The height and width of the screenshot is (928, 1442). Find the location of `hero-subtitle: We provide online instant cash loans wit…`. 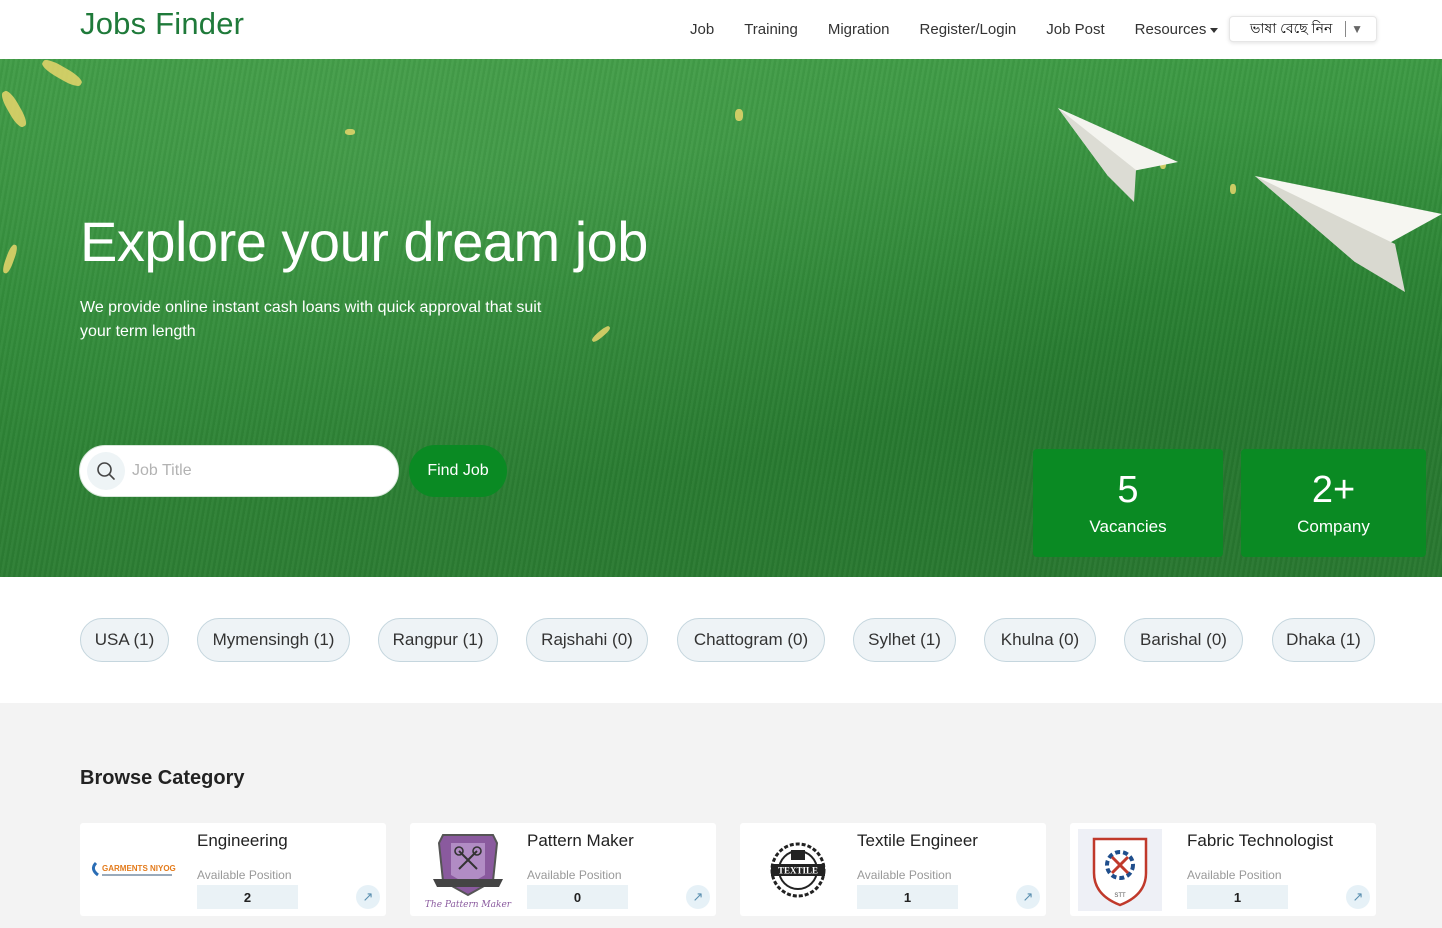

hero-subtitle: We provide online instant cash loans wit… is located at coordinates (311, 319).